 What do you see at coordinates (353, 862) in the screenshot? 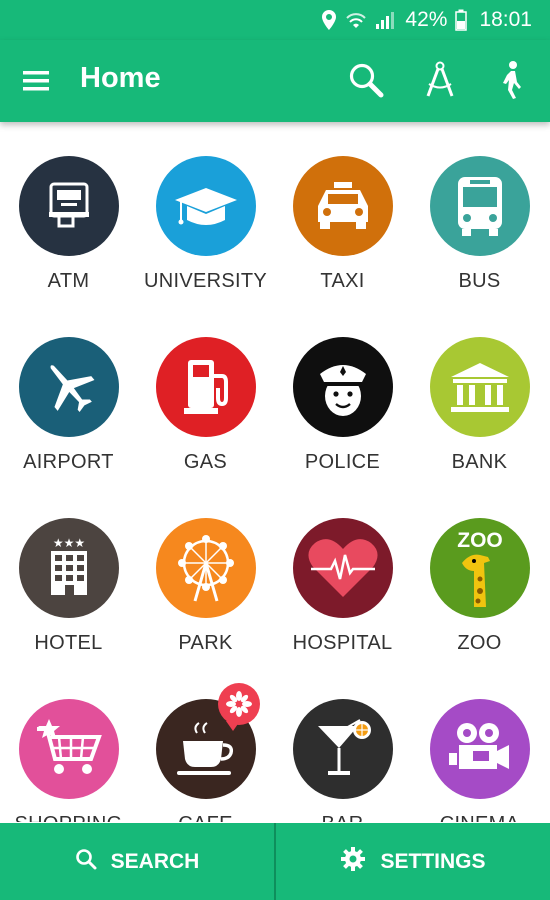
I see `gear-icon` at bounding box center [353, 862].